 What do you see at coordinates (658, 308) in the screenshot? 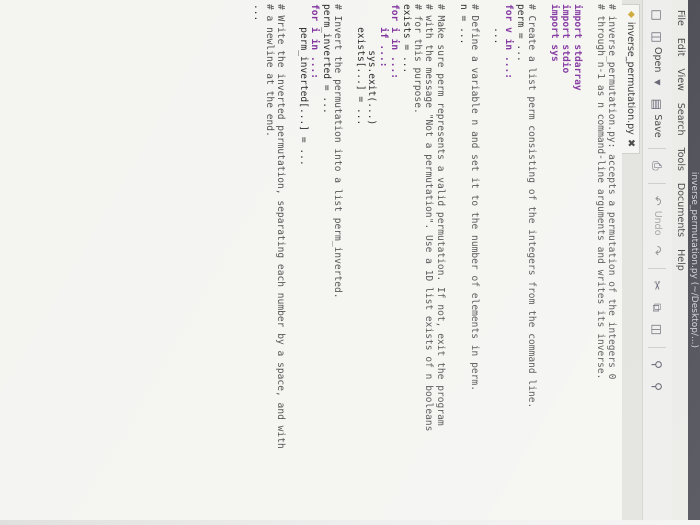
I see `copy-icon: ⧉` at bounding box center [658, 308].